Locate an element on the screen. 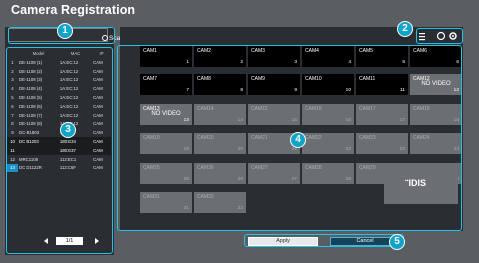 Image resolution: width=479 pixels, height=263 pixels. callout-badge-5: 5 is located at coordinates (397, 242).